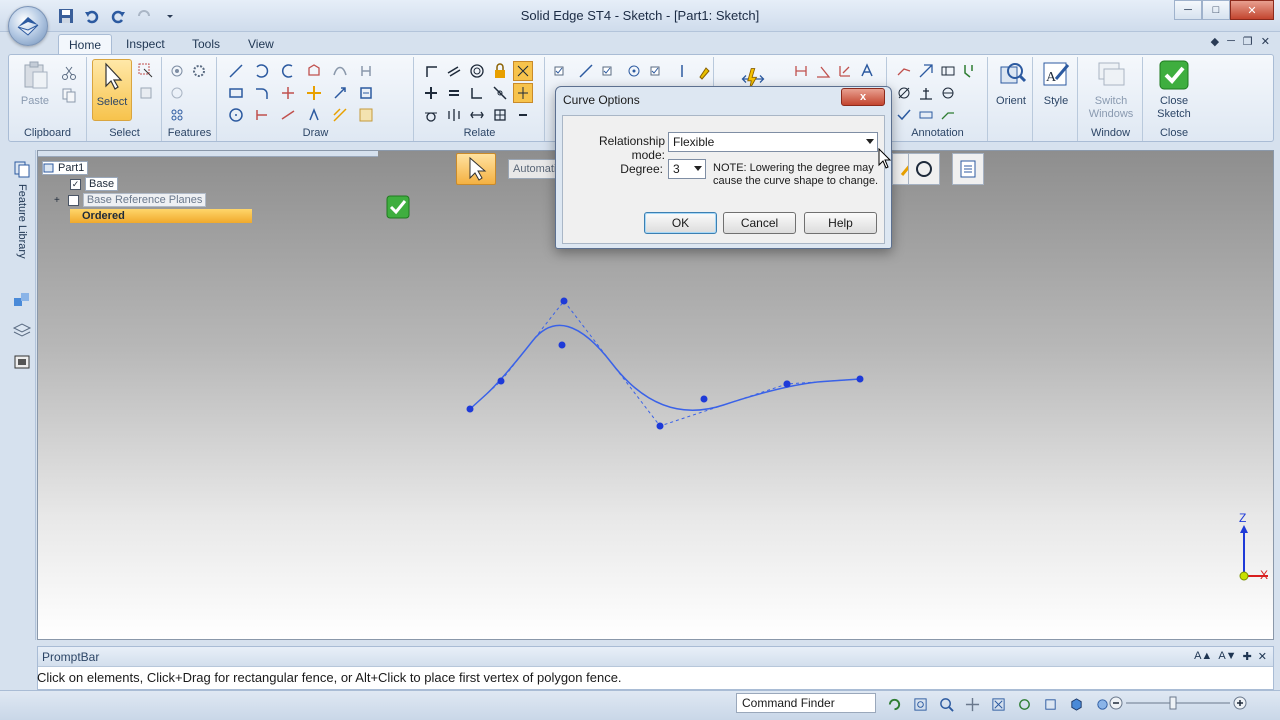 This screenshot has height=720, width=1280. I want to click on feature-control-frame-icon, so click(926, 71).